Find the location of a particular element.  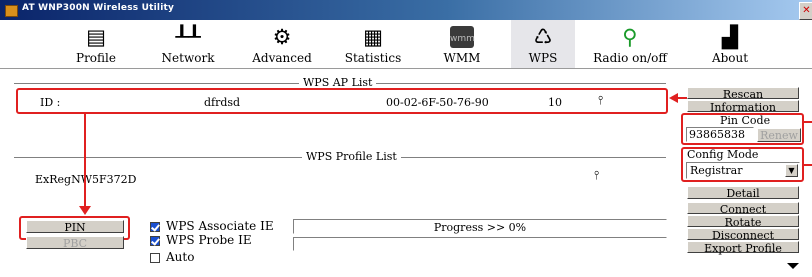

tab-about-label: About is located at coordinates (730, 58).